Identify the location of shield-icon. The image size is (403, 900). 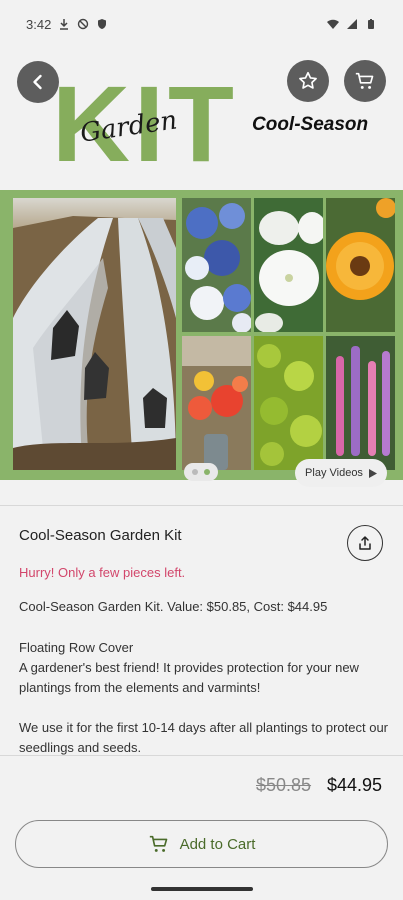
(102, 24).